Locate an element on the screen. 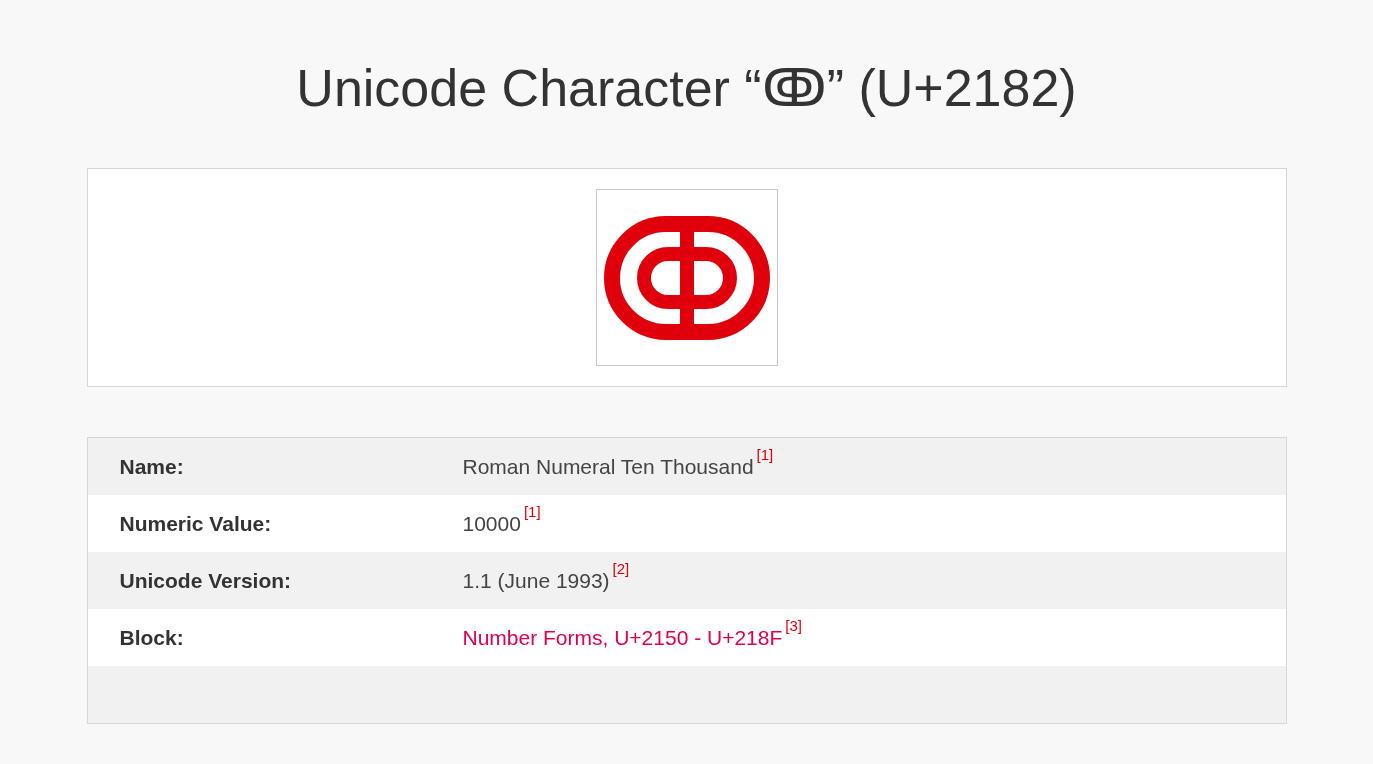 This screenshot has height=764, width=1373. property-label: Name: is located at coordinates (151, 466).